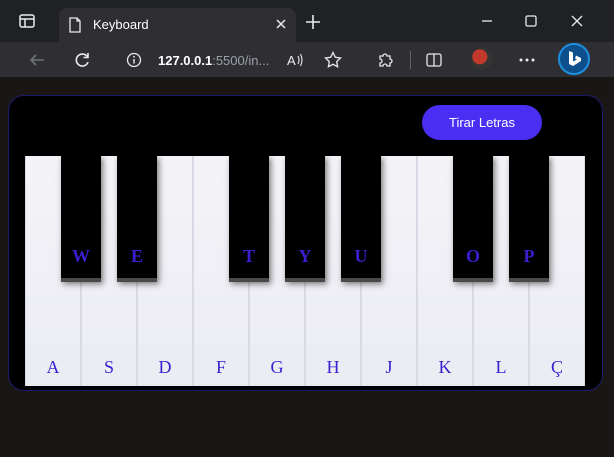 The height and width of the screenshot is (457, 614). I want to click on black-key-y: Y, so click(305, 219).